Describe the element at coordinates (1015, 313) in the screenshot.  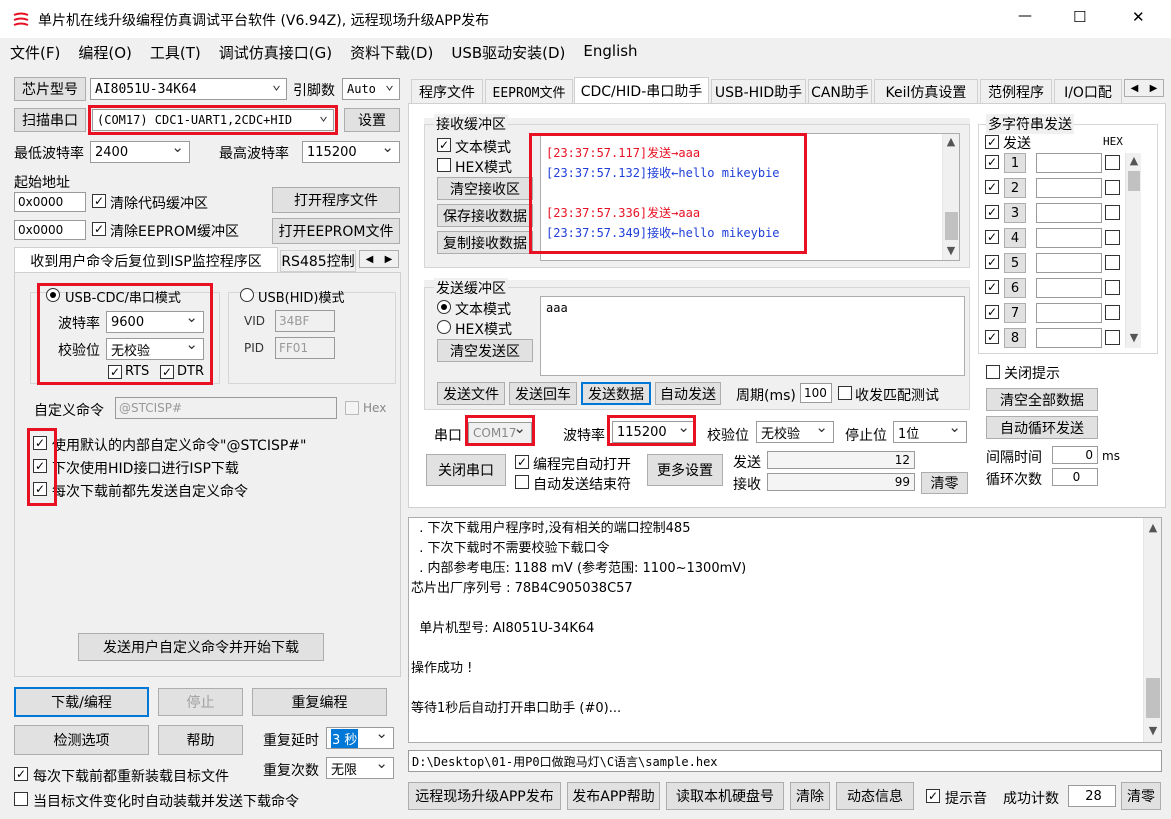
I see `multi-row-button: 7` at that location.